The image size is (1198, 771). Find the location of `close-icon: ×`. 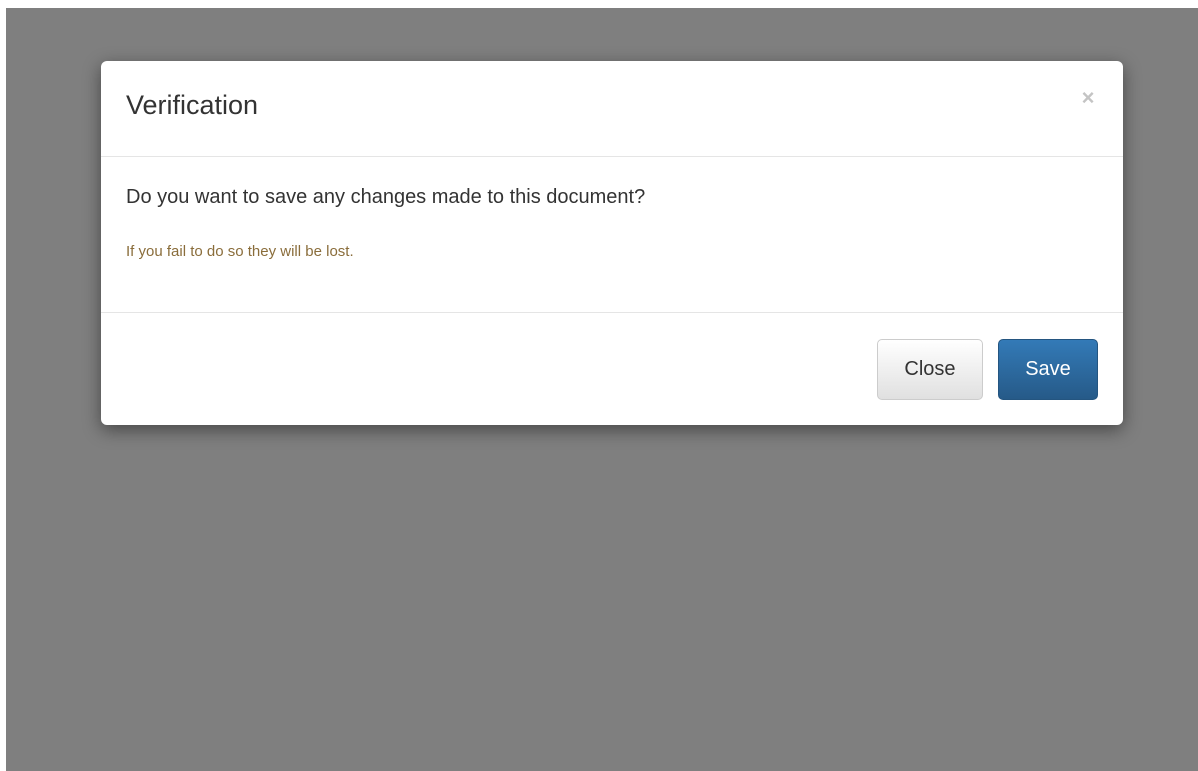

close-icon: × is located at coordinates (1088, 98).